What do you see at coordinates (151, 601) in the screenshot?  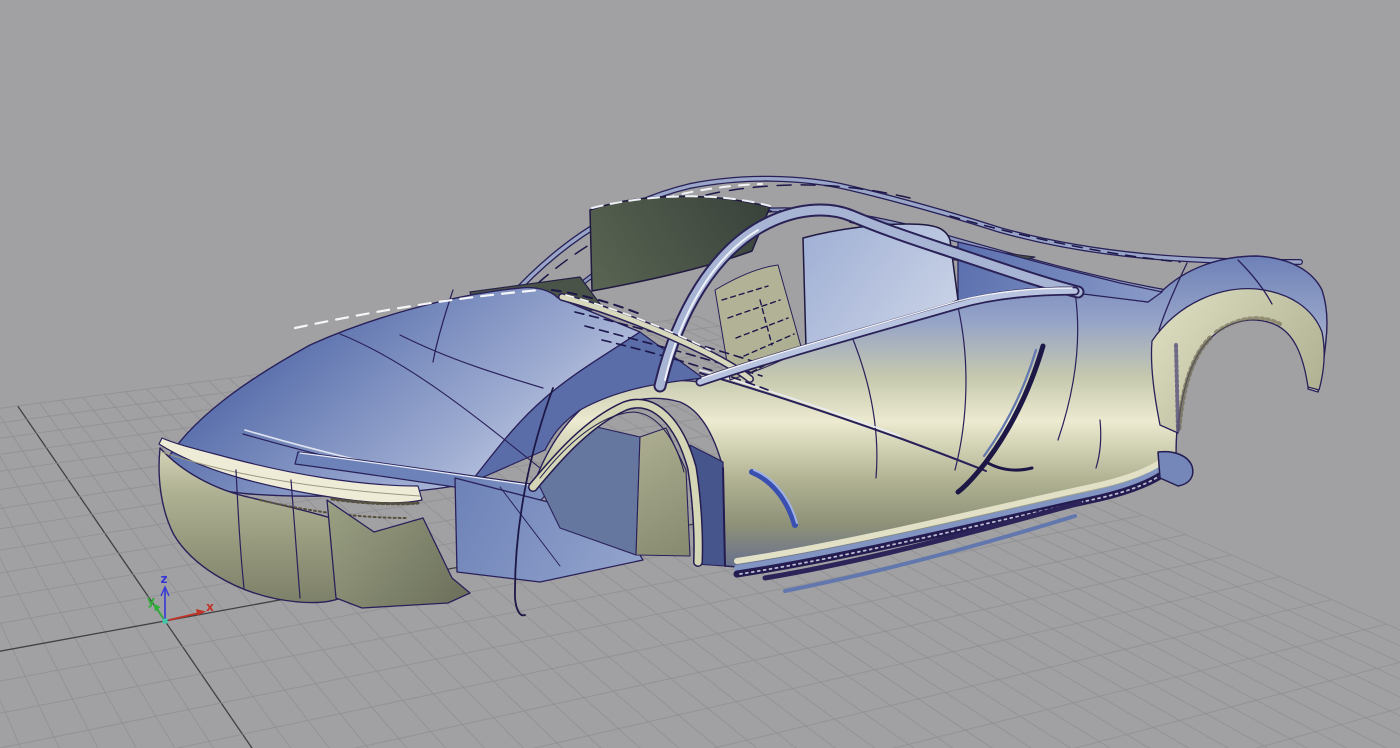 I see `axis-label-y: y` at bounding box center [151, 601].